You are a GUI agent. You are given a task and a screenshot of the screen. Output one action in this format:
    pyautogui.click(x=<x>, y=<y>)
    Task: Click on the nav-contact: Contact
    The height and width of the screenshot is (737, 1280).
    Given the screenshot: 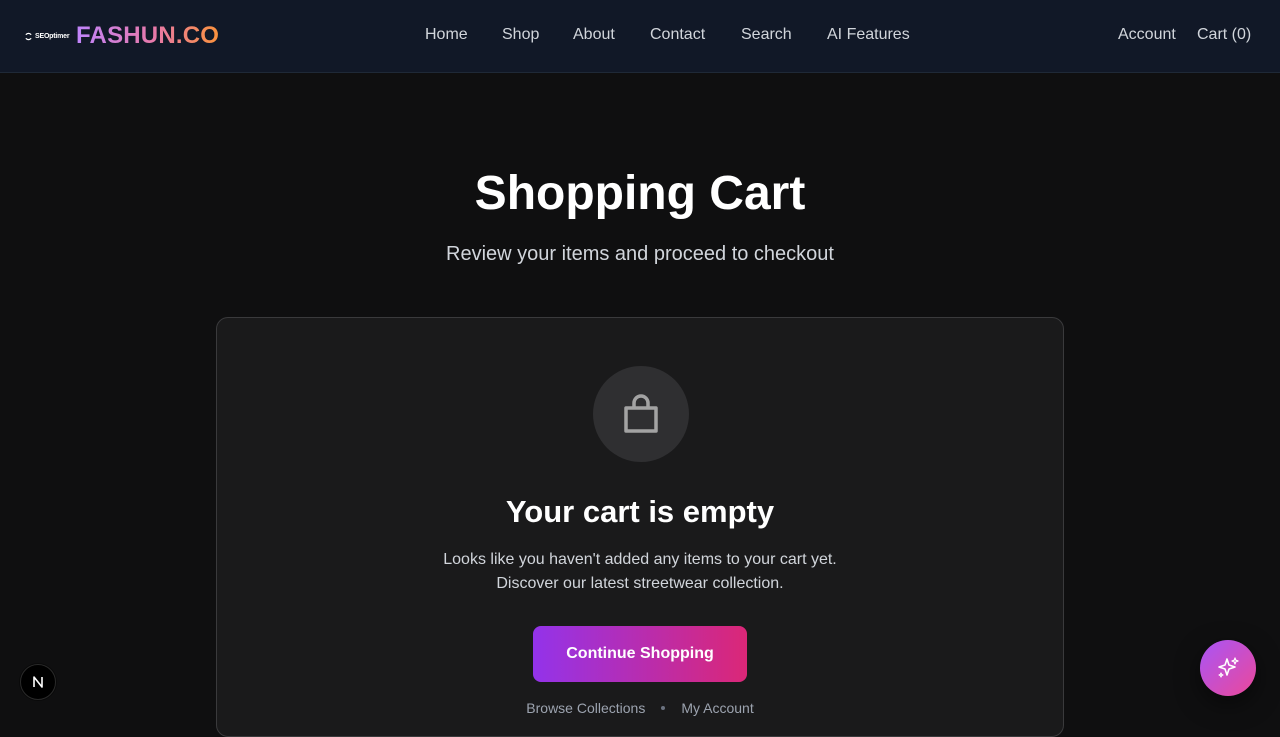 What is the action you would take?
    pyautogui.click(x=677, y=35)
    